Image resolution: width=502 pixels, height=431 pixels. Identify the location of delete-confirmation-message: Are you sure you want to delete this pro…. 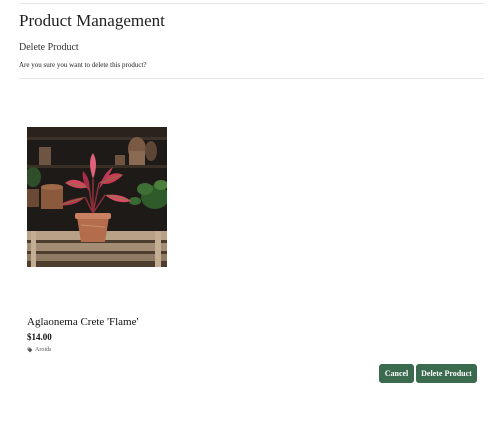
(83, 65).